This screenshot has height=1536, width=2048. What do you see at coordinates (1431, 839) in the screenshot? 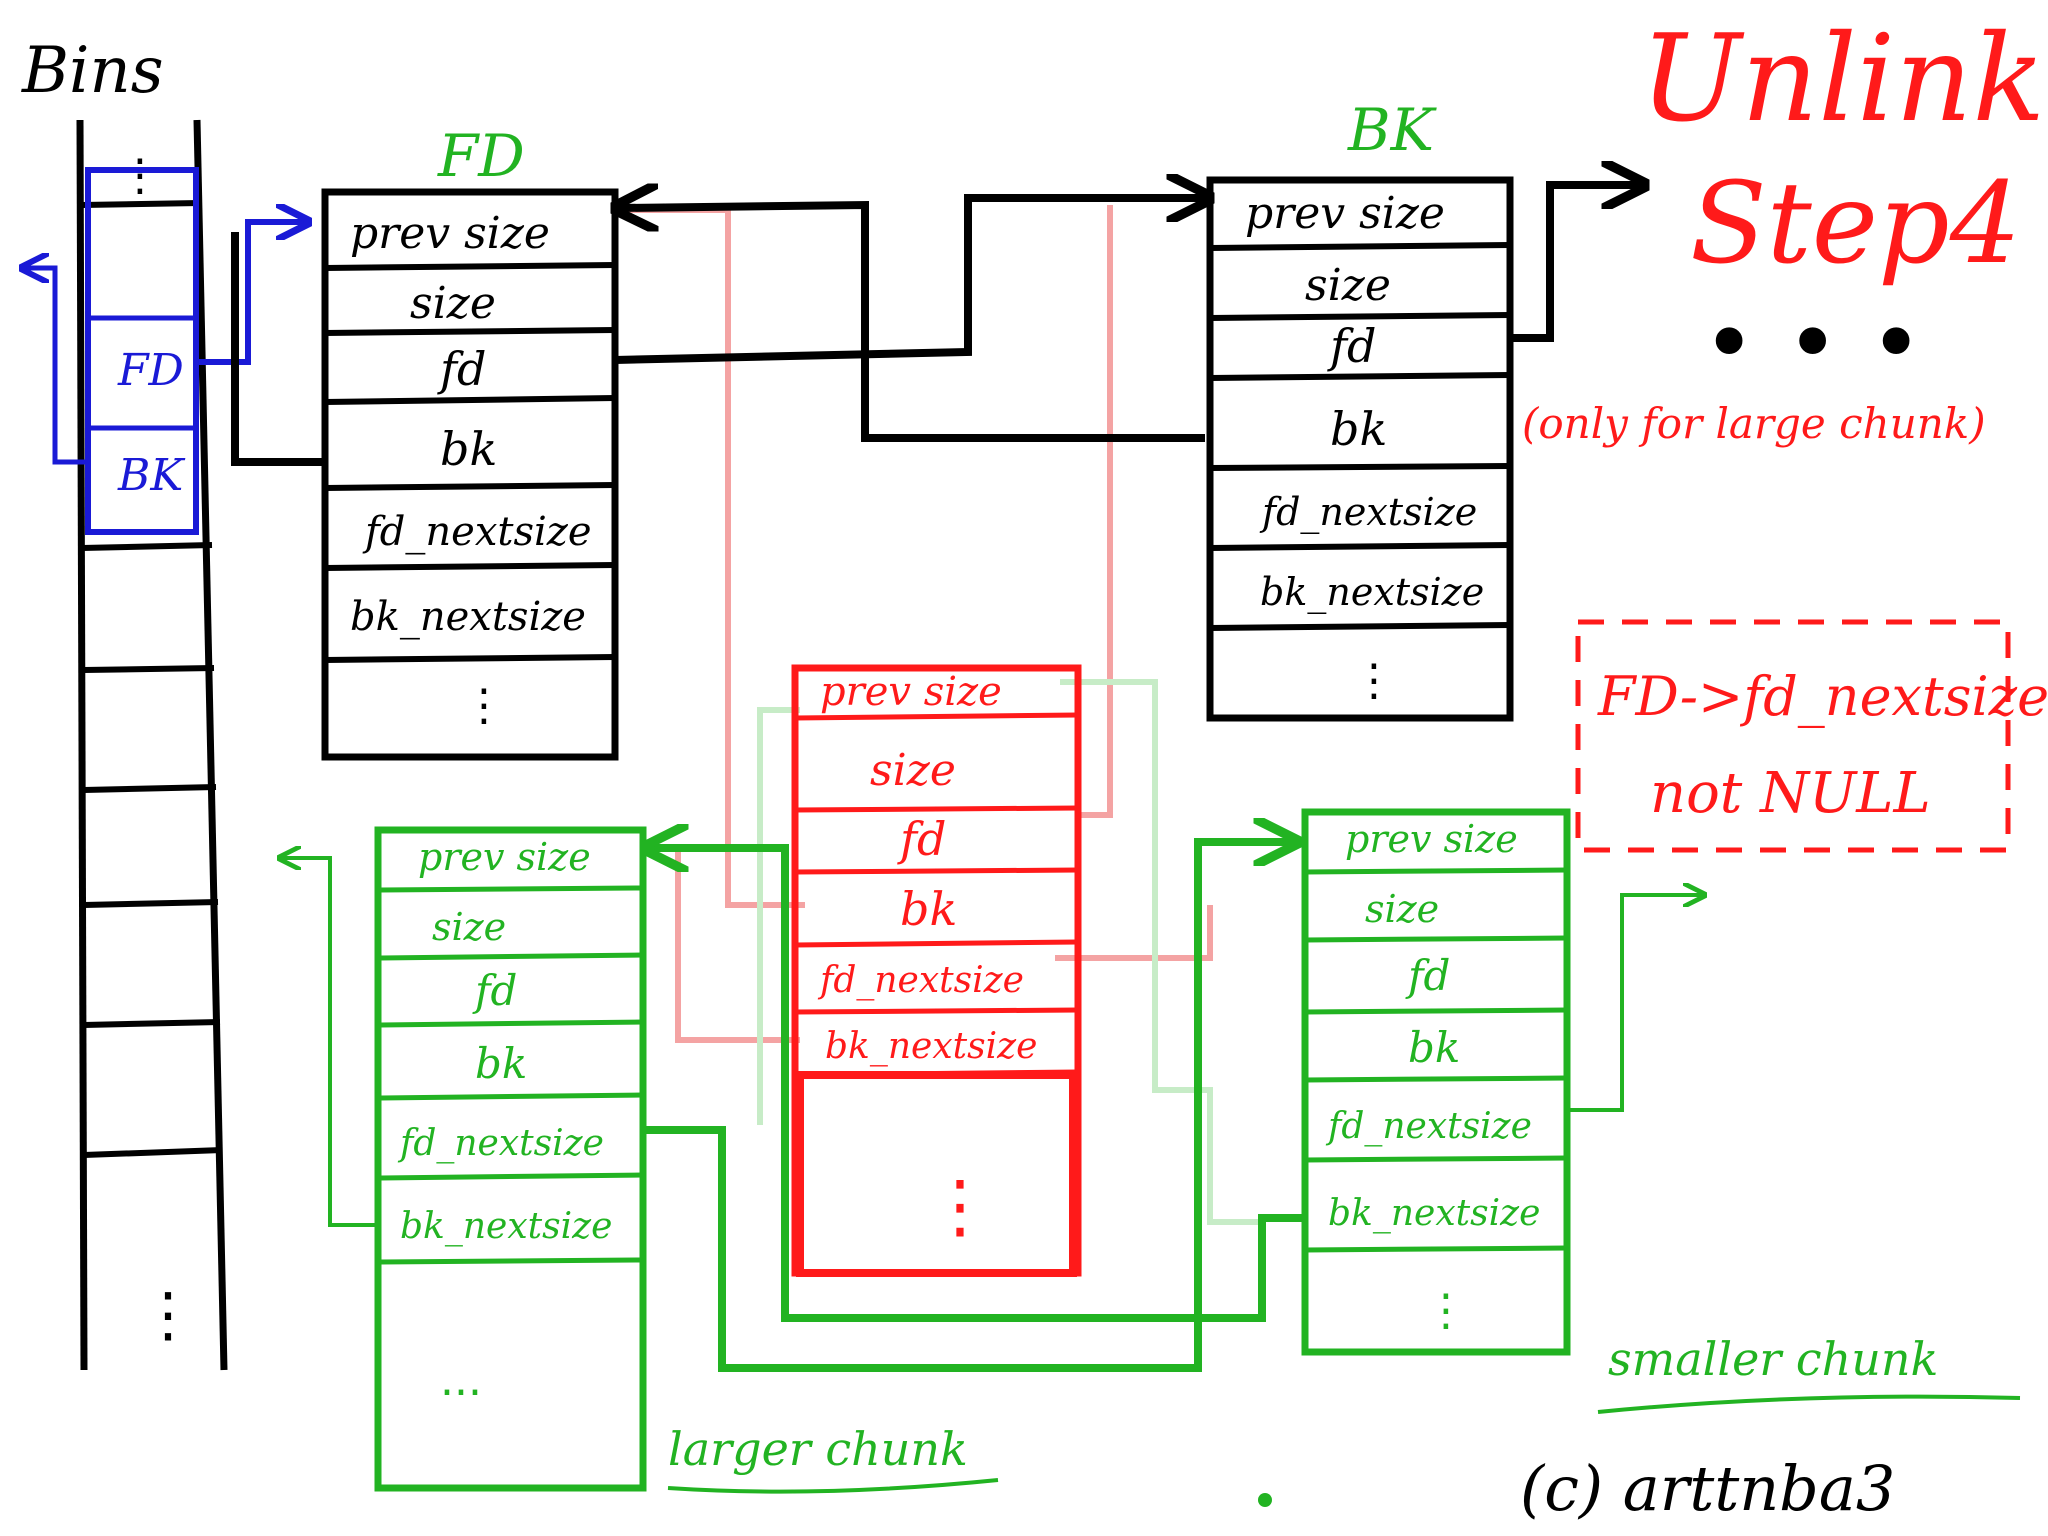
I see `smaller-field-prev-size: prev size` at bounding box center [1431, 839].